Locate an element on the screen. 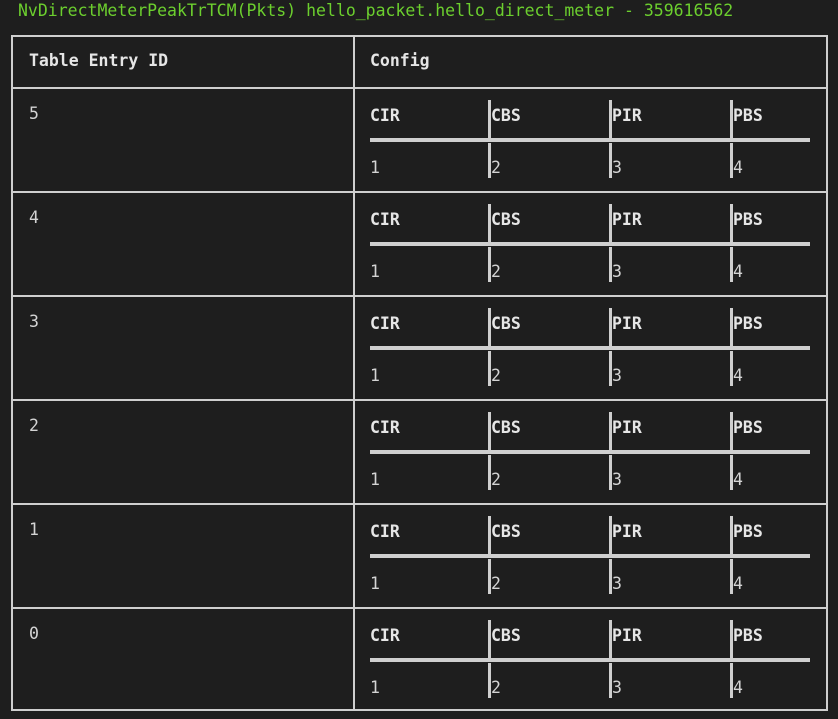 This screenshot has height=719, width=838. table-row: 4 CIR 1 CBS 2 PIR 3 PBS 4 is located at coordinates (419, 245).